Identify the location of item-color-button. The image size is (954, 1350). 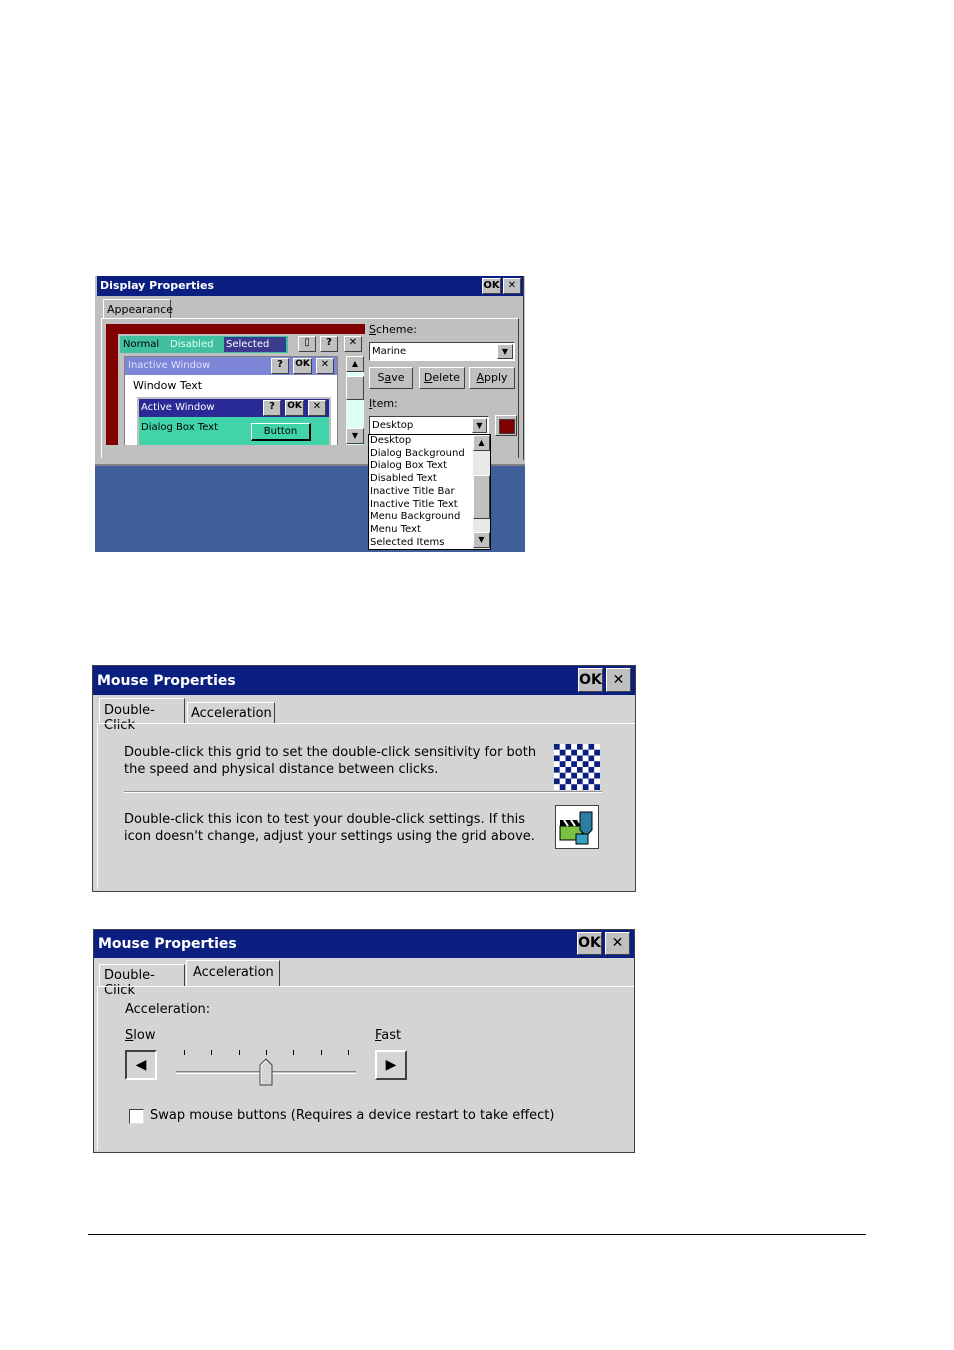
(506, 425).